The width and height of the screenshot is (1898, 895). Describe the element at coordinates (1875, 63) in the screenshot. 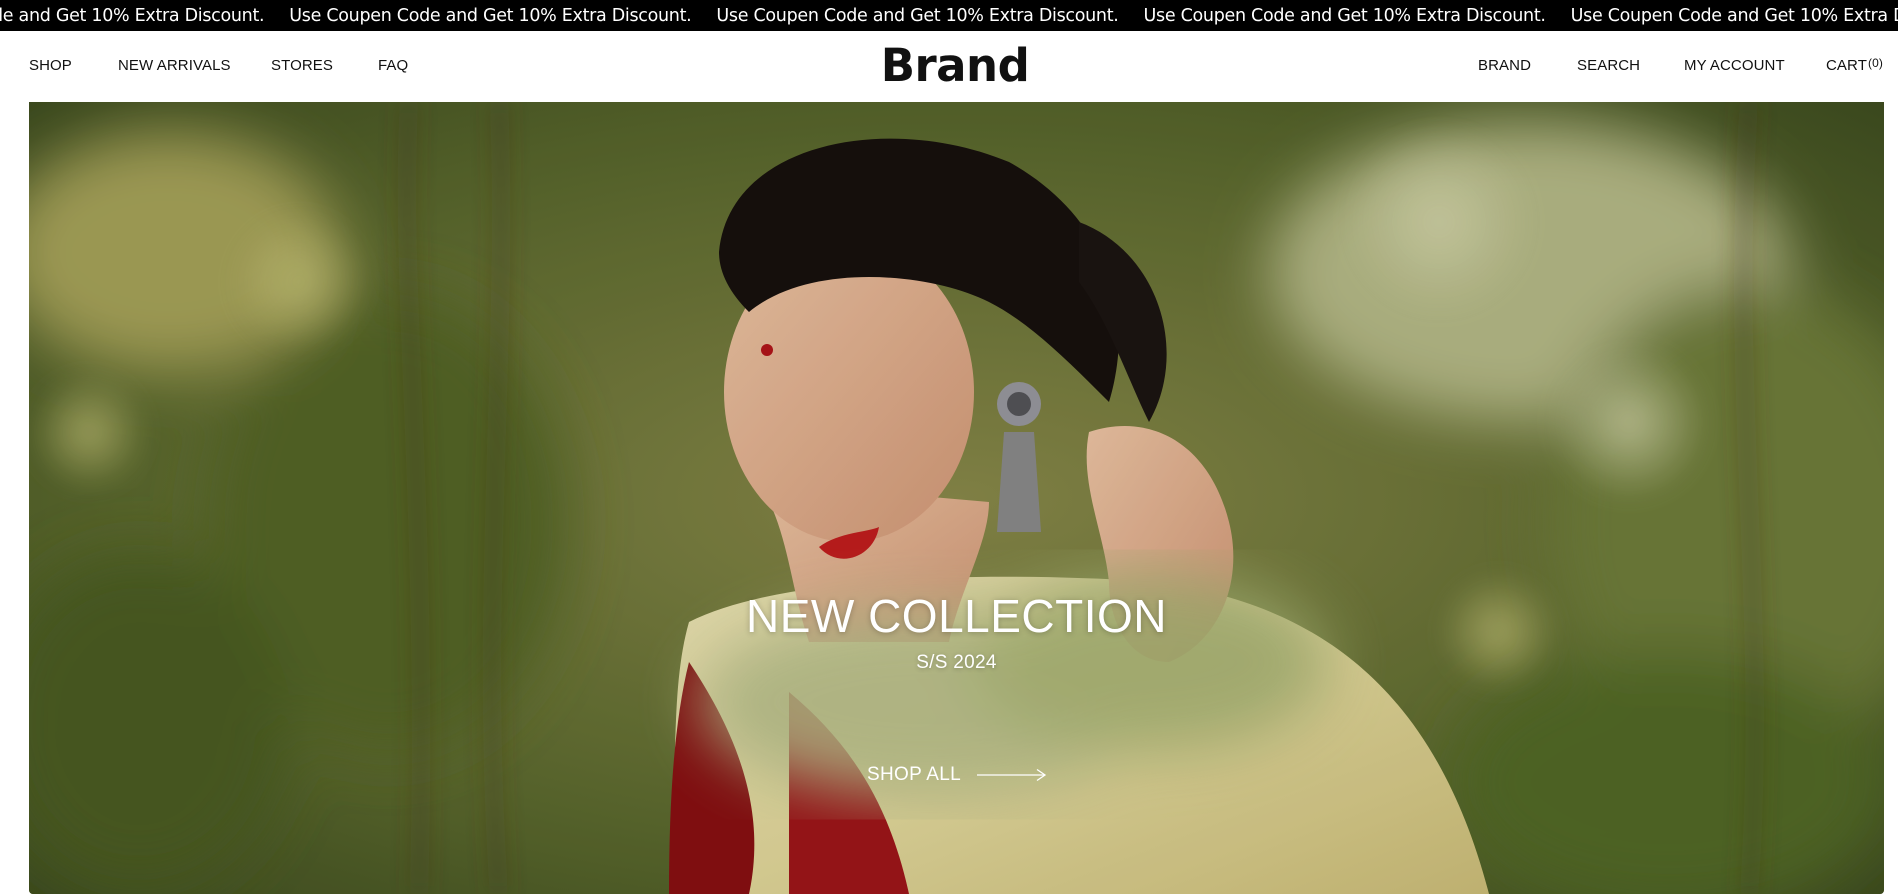

I see `cart-count-badge: (0)` at that location.